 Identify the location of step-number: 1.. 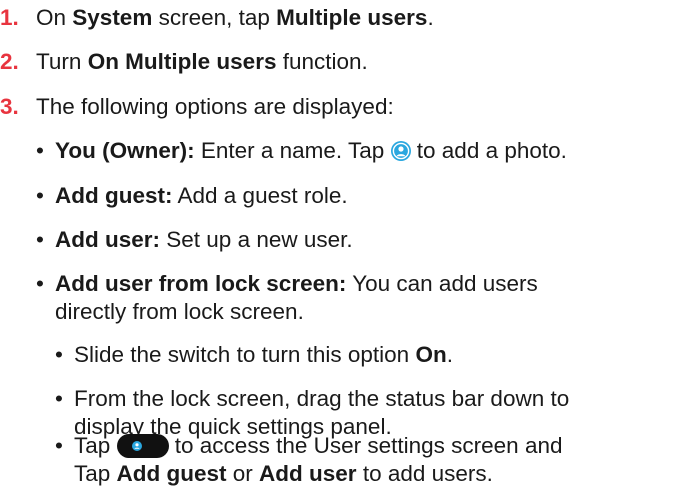
(9, 17).